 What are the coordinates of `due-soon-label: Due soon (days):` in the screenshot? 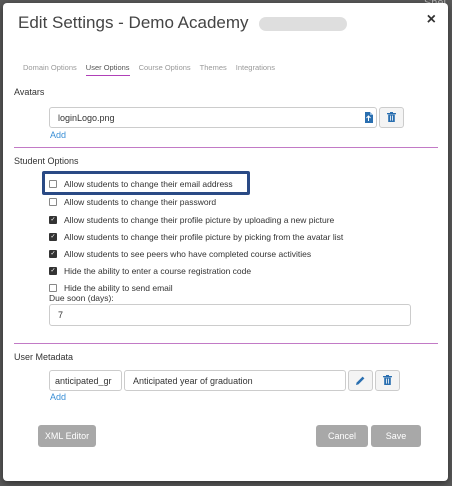 It's located at (81, 298).